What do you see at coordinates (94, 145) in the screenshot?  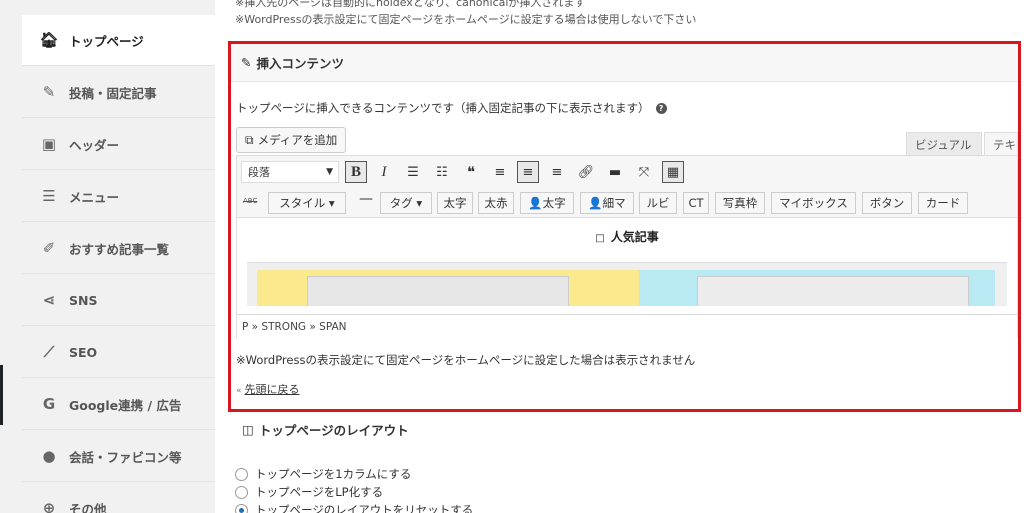 I see `sidebar-item-label: ヘッダー` at bounding box center [94, 145].